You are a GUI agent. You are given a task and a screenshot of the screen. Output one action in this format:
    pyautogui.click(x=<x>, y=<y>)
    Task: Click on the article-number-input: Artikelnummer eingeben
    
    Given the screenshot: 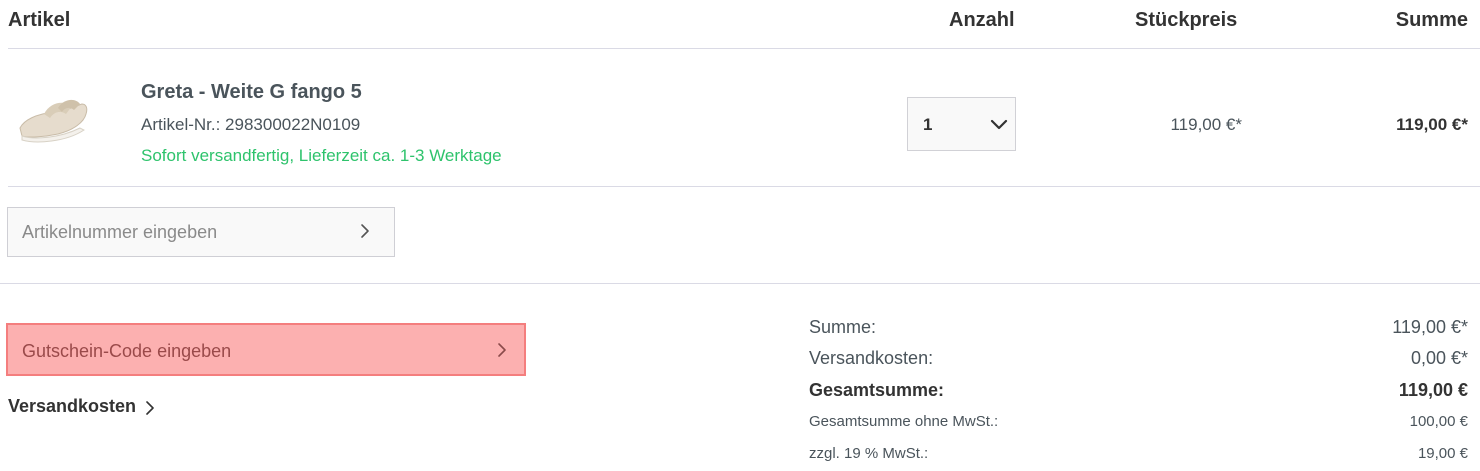 What is the action you would take?
    pyautogui.click(x=201, y=232)
    